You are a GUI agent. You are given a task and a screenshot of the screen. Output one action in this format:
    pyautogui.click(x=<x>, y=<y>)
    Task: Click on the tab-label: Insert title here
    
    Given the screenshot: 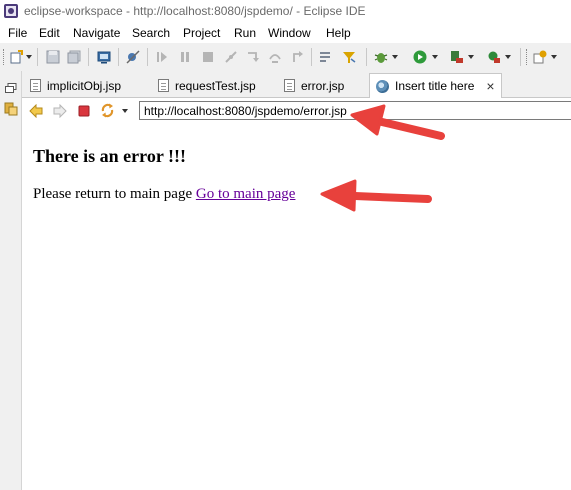 What is the action you would take?
    pyautogui.click(x=435, y=86)
    